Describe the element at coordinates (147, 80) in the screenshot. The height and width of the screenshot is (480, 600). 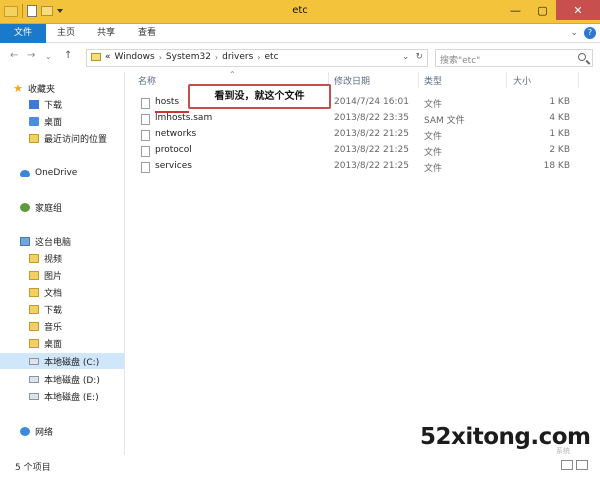
I see `column-header-name: 名称` at that location.